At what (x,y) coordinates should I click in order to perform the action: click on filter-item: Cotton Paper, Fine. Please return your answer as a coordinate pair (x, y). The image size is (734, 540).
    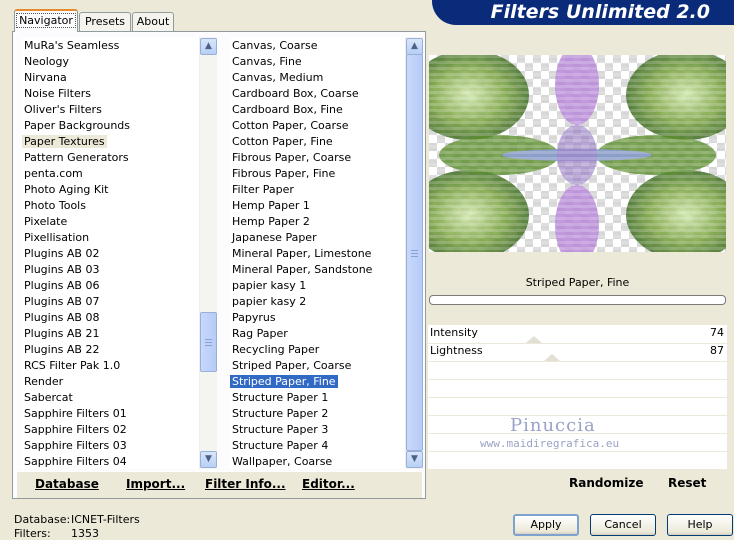
    Looking at the image, I should click on (282, 142).